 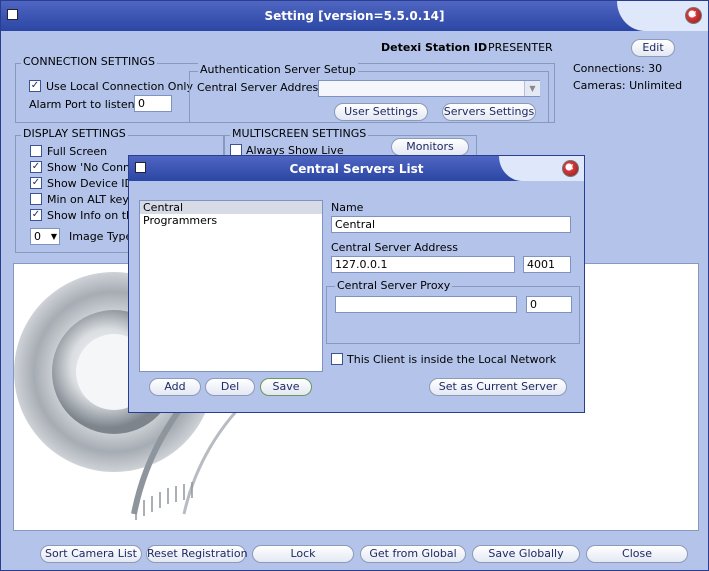 What do you see at coordinates (231, 220) in the screenshot?
I see `list-item: Programmers` at bounding box center [231, 220].